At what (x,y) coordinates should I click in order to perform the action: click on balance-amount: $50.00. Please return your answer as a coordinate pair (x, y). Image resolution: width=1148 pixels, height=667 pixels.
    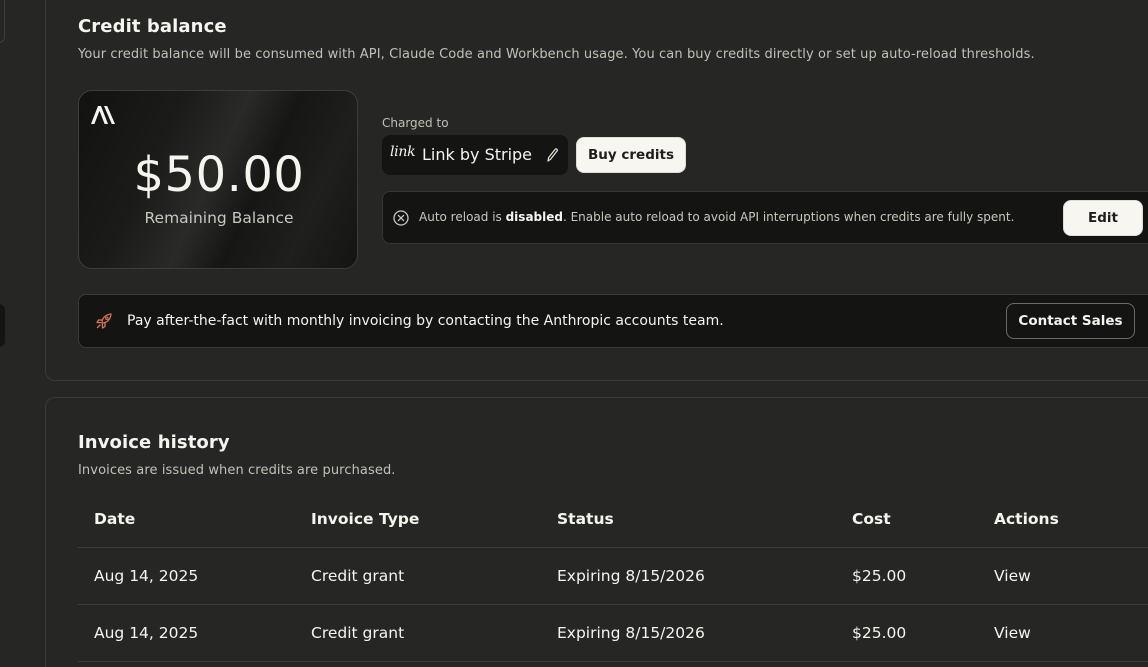
    Looking at the image, I should click on (219, 175).